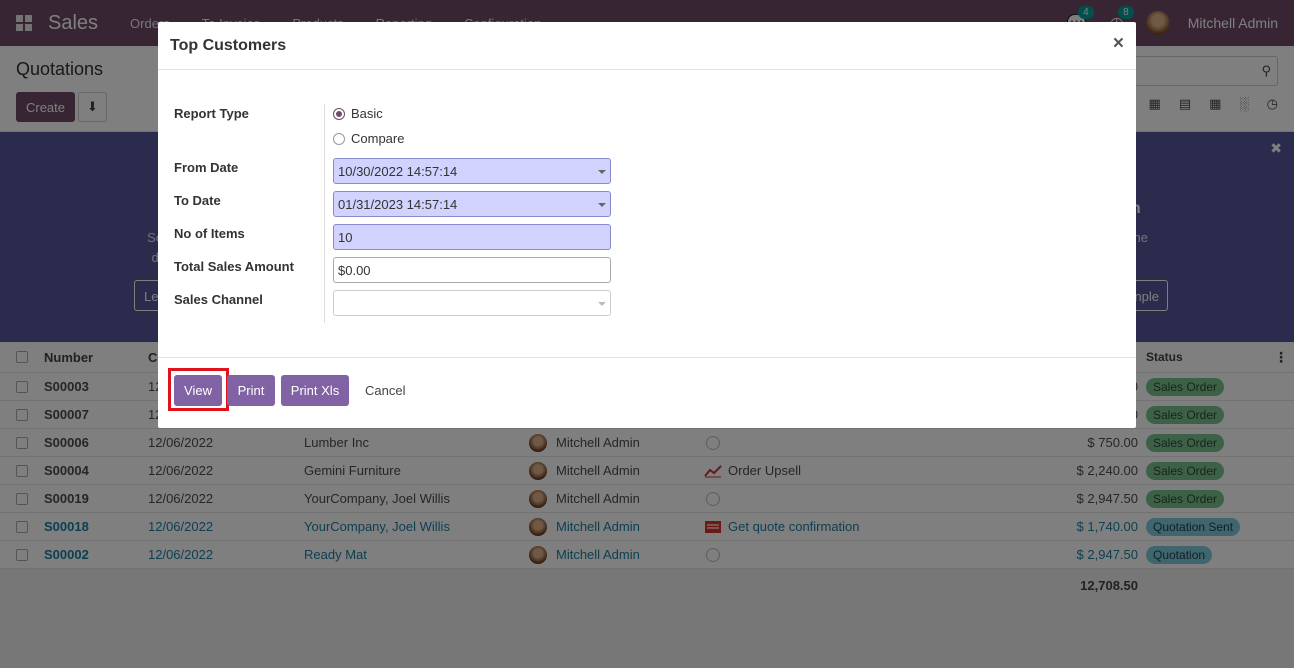  I want to click on radio-compare-input, so click(339, 138).